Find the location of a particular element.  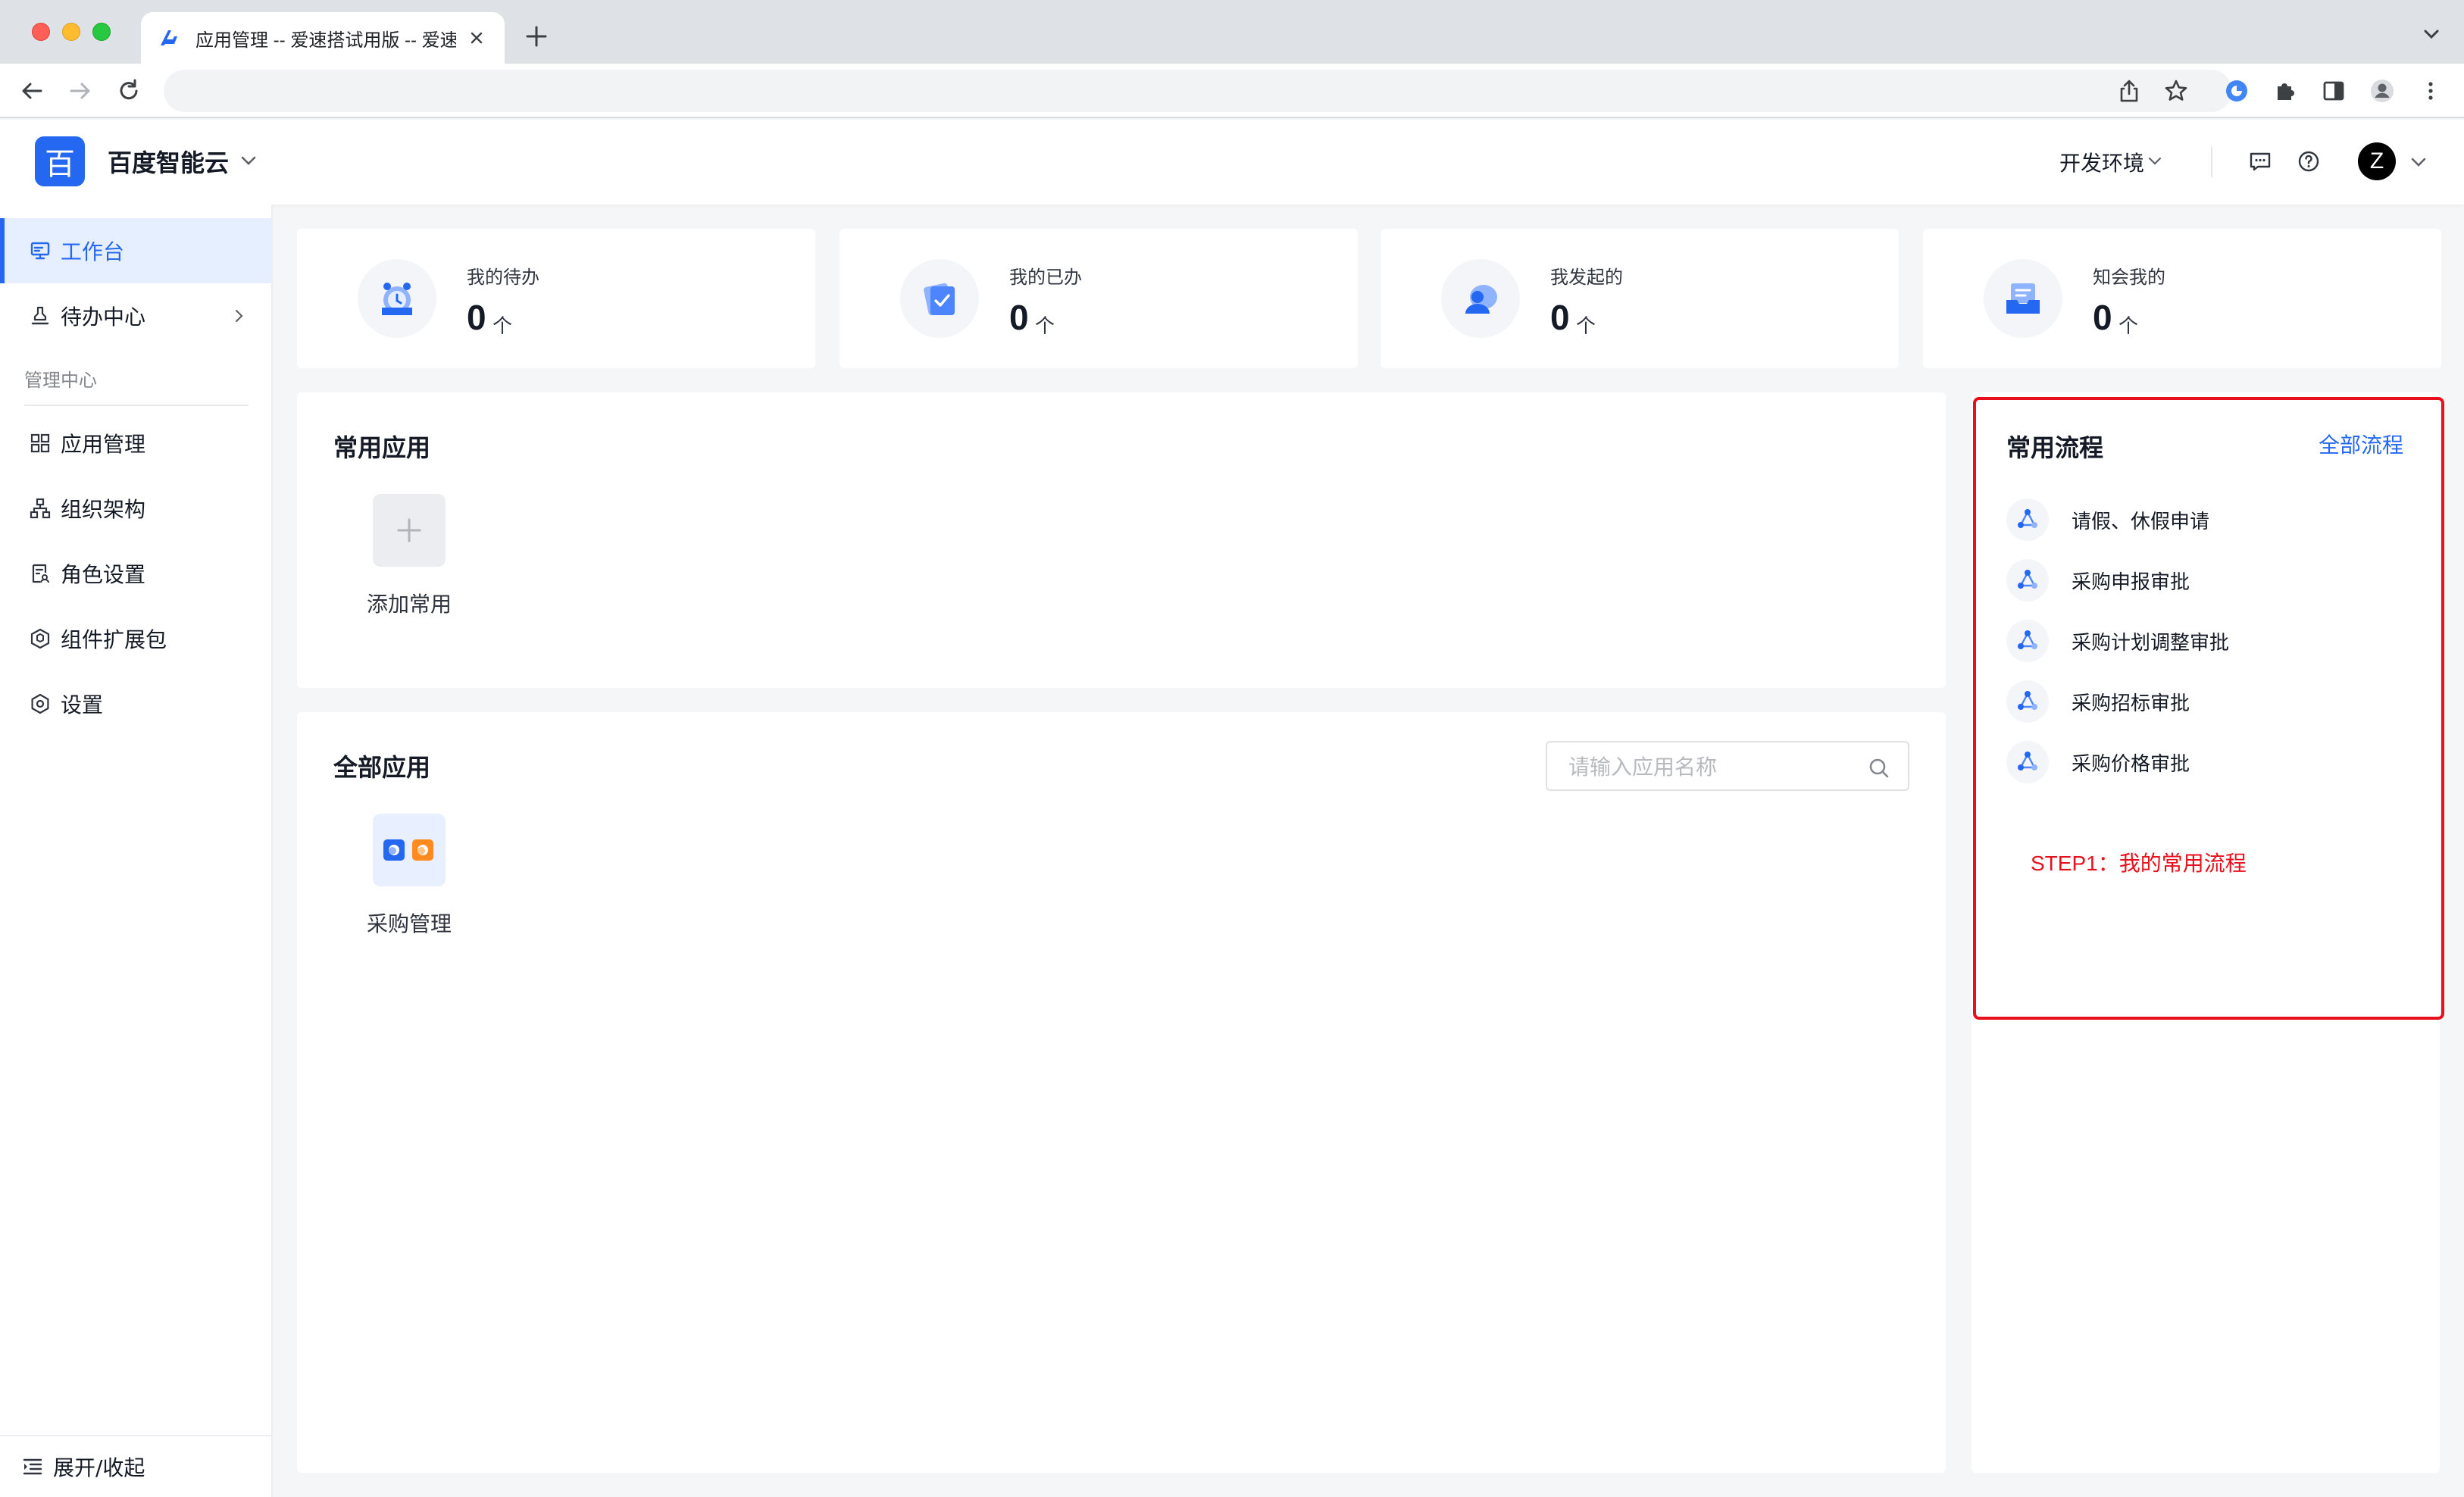

inbox-icon is located at coordinates (2023, 299).